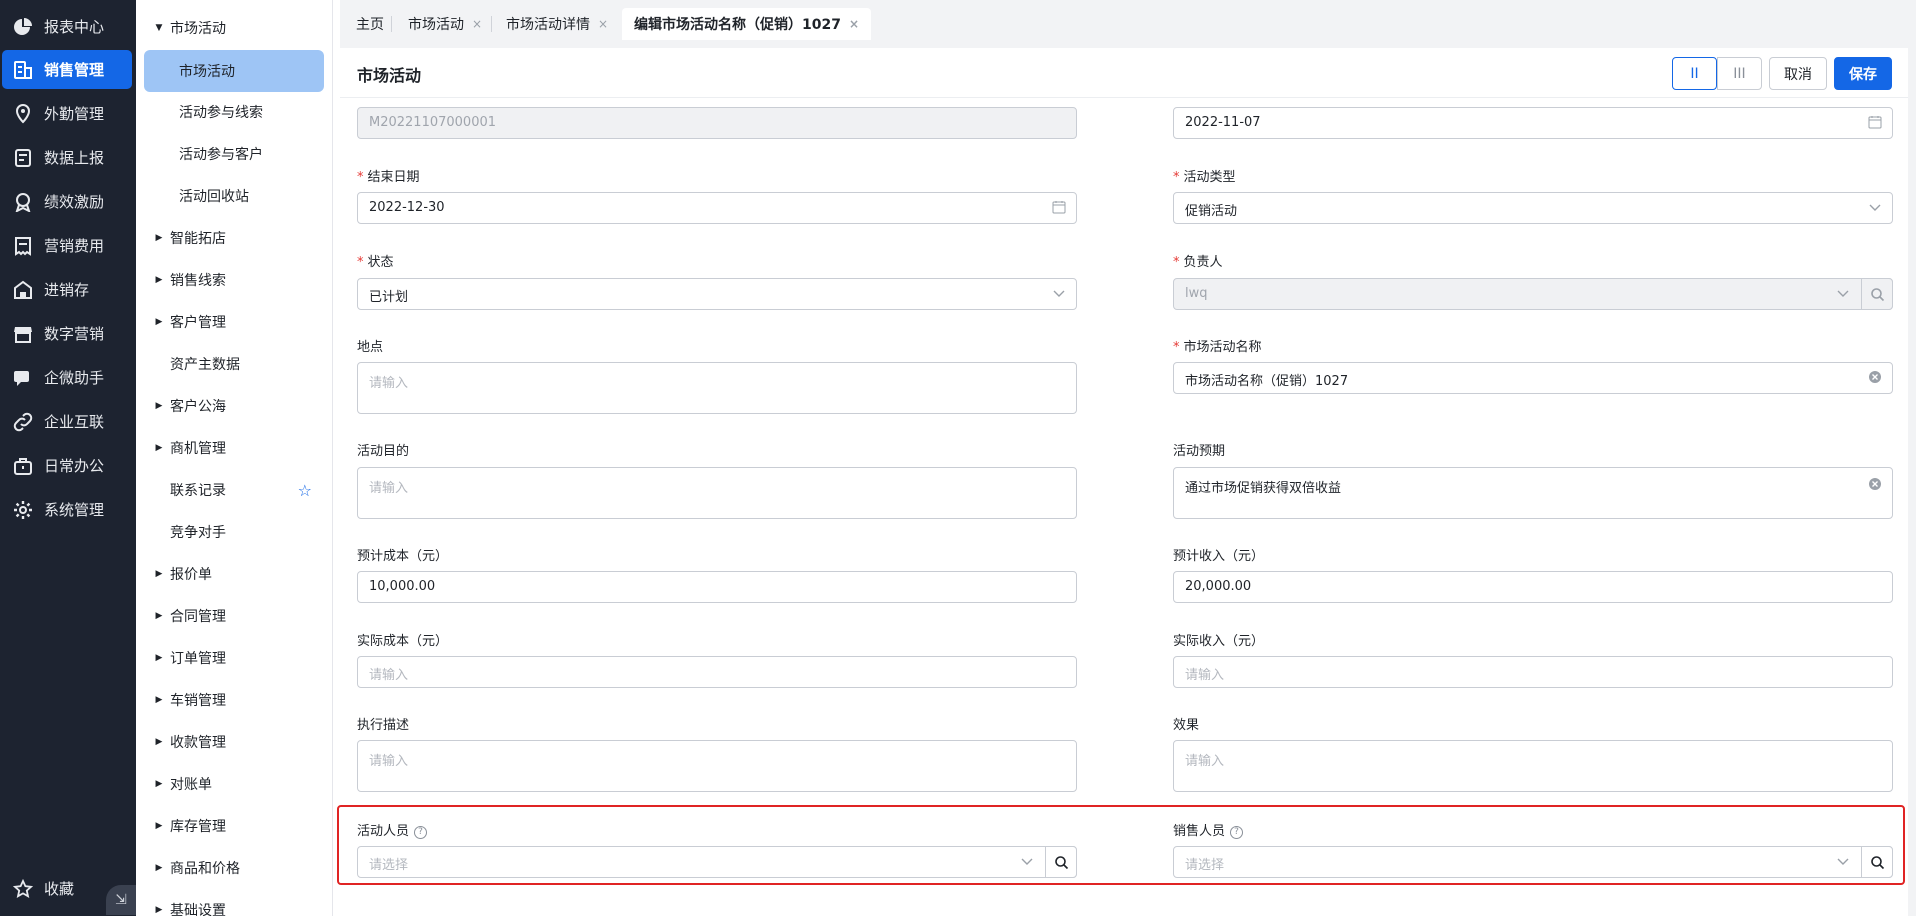  I want to click on sales-staff-label: 销售人员?, so click(1208, 829).